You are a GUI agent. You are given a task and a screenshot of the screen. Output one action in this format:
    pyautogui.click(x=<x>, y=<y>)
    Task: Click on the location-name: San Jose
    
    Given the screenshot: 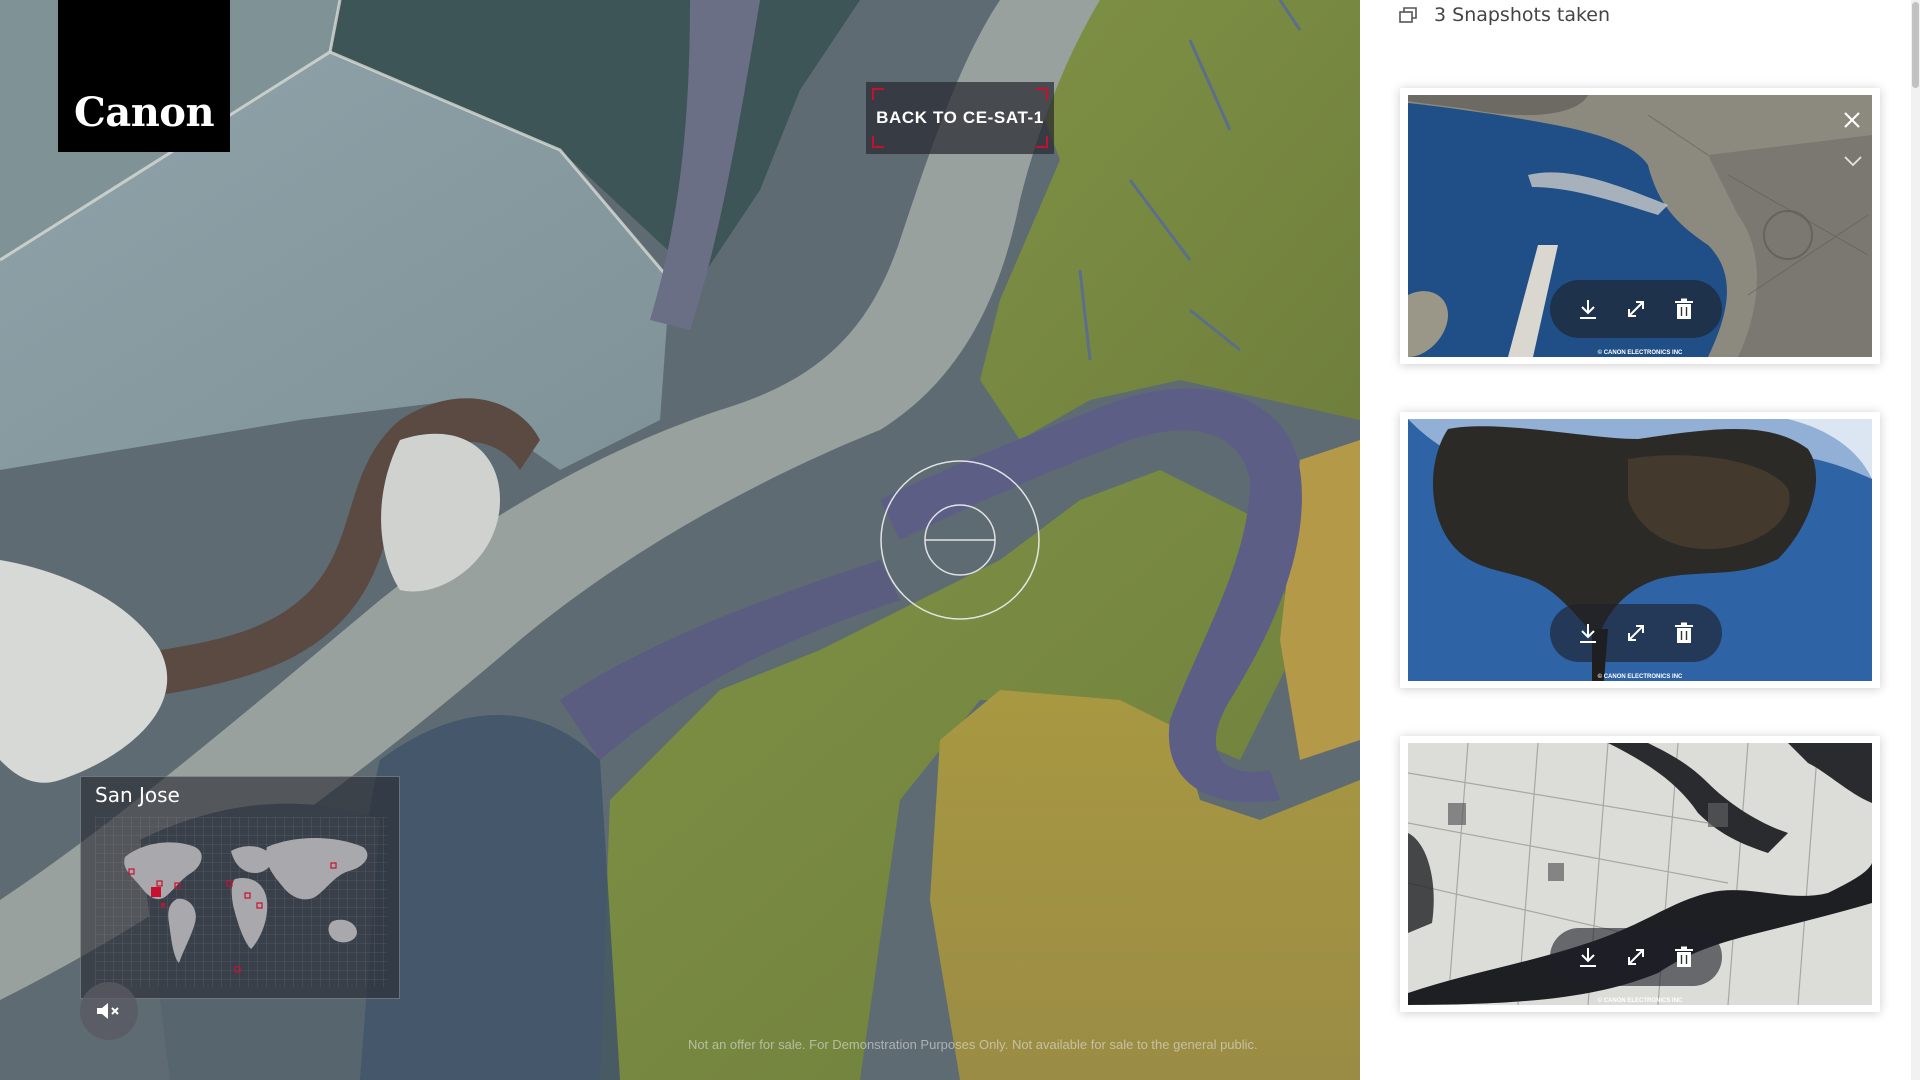 What is the action you would take?
    pyautogui.click(x=137, y=795)
    